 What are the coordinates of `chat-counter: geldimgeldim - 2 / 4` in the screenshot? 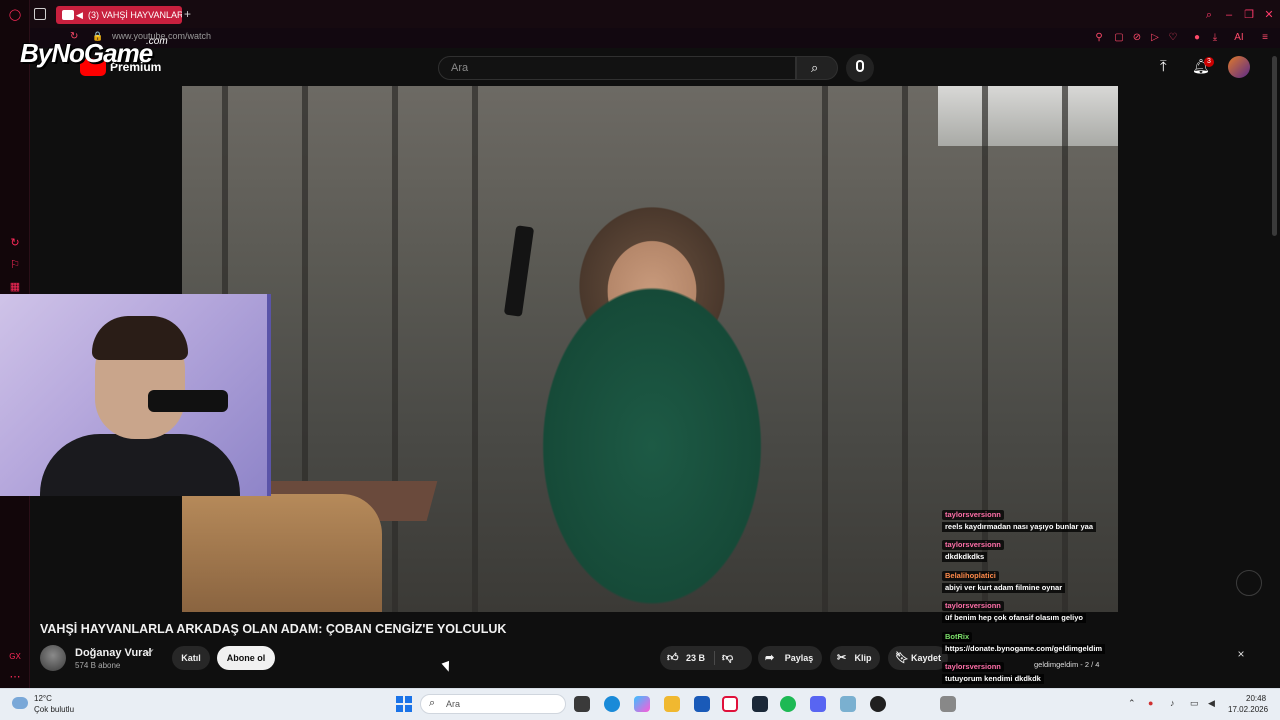 It's located at (1067, 664).